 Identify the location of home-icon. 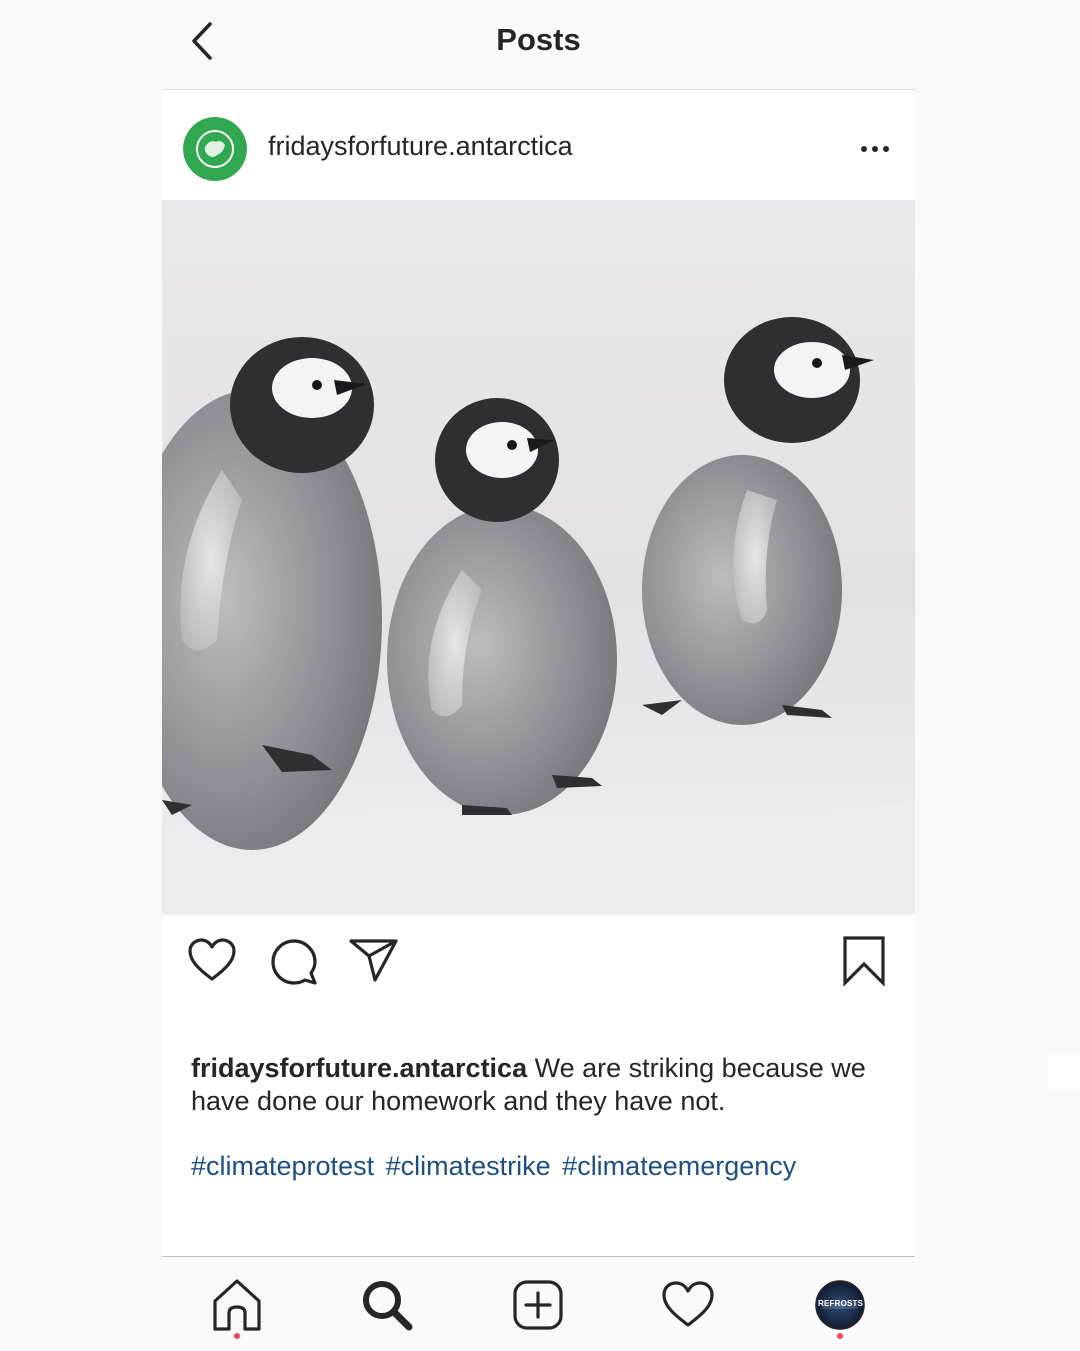
(237, 1305).